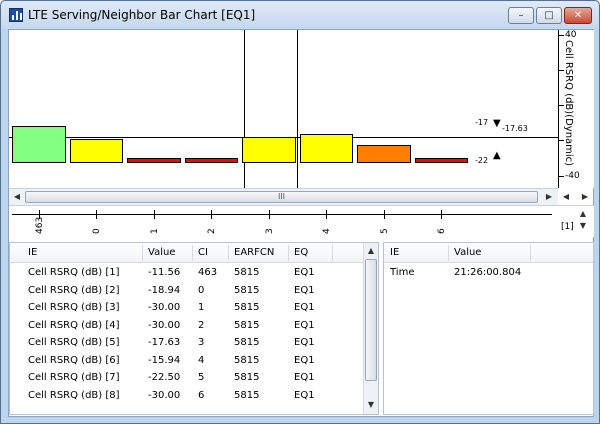 Image resolution: width=600 pixels, height=424 pixels. I want to click on table-row: Time 21:26:00.804, so click(488, 273).